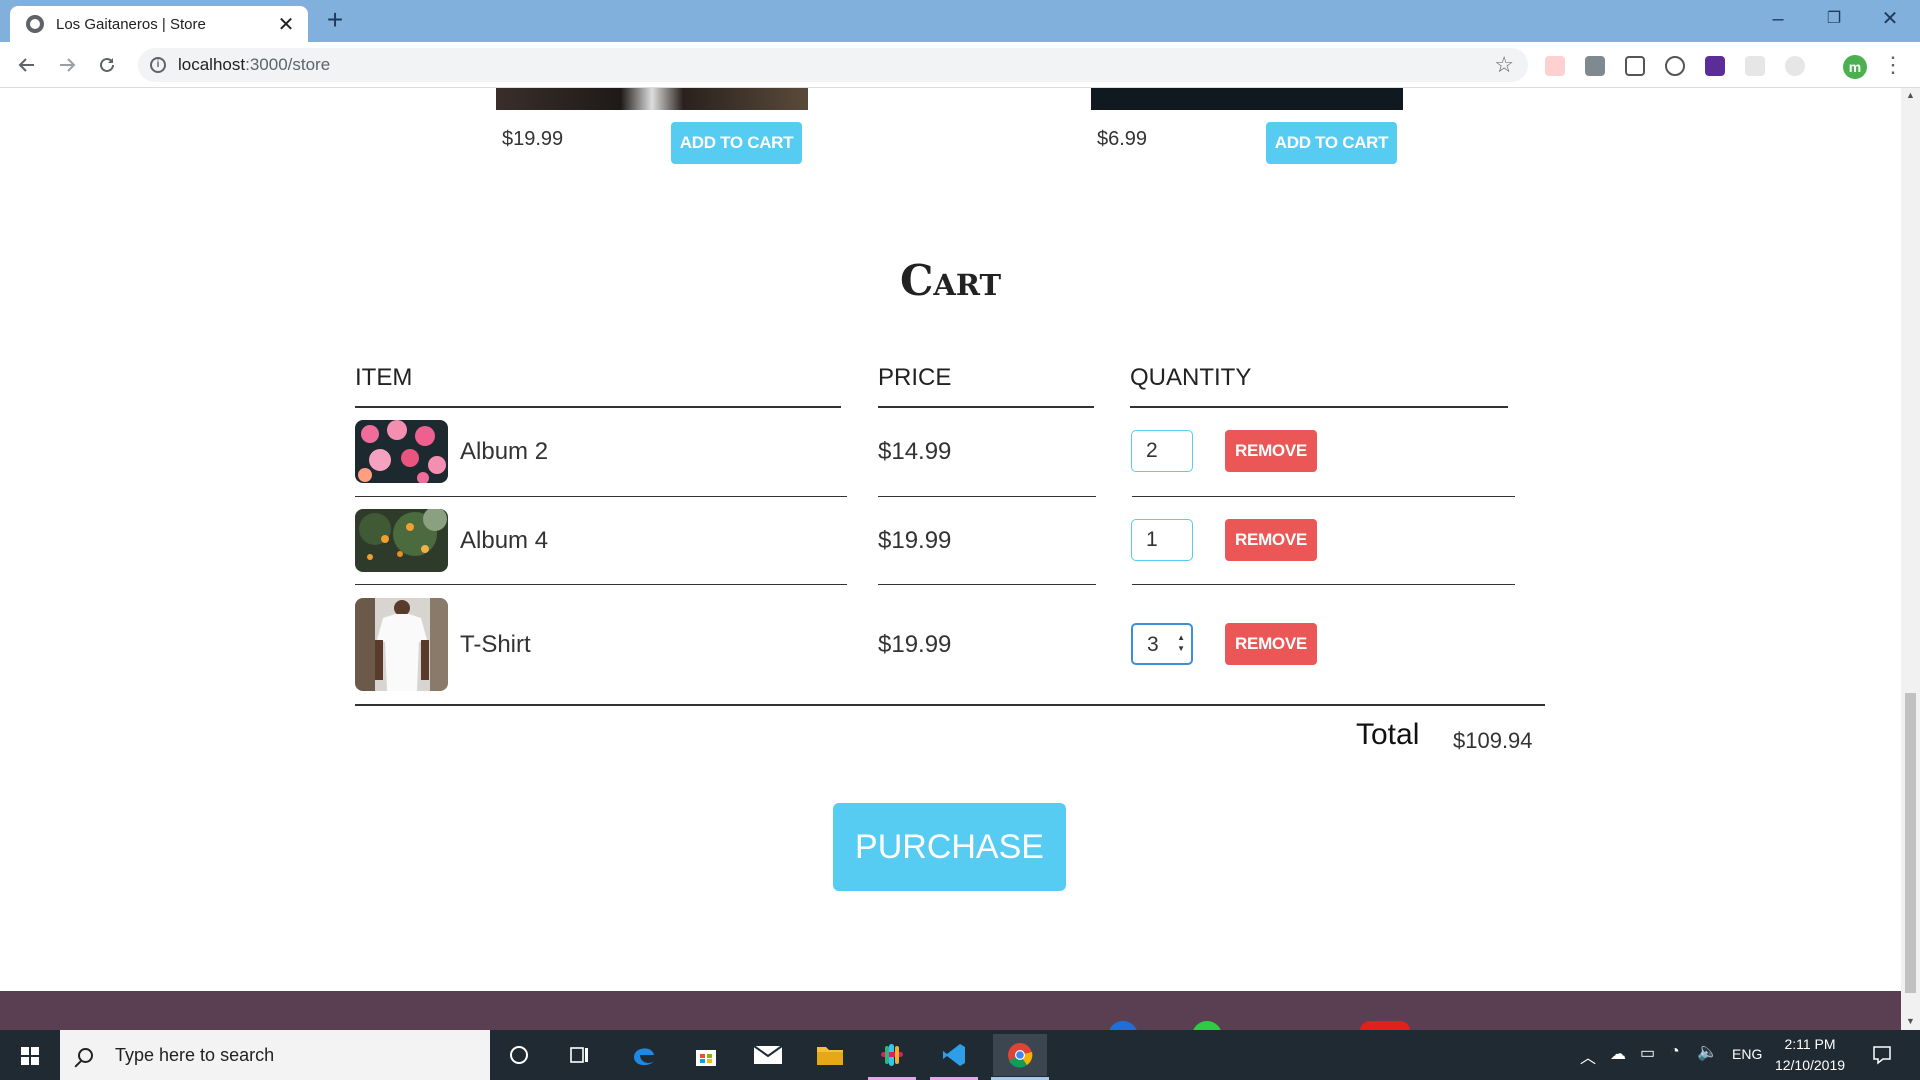 The width and height of the screenshot is (1920, 1080). What do you see at coordinates (1834, 20) in the screenshot?
I see `restore-button: ❐` at bounding box center [1834, 20].